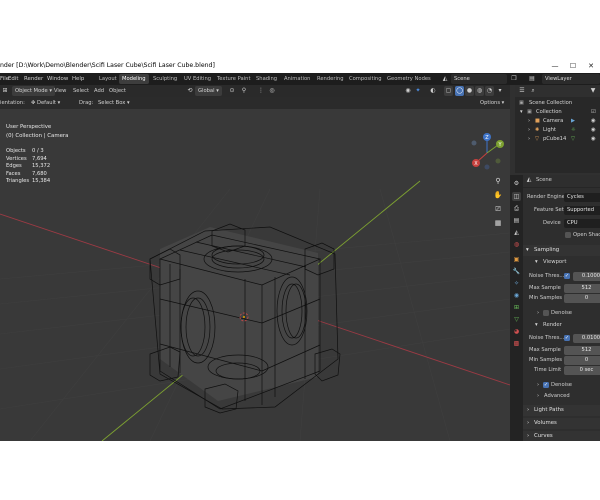 The image size is (600, 500). What do you see at coordinates (593, 121) in the screenshot?
I see `camera-visibility-icon: ◉` at bounding box center [593, 121].